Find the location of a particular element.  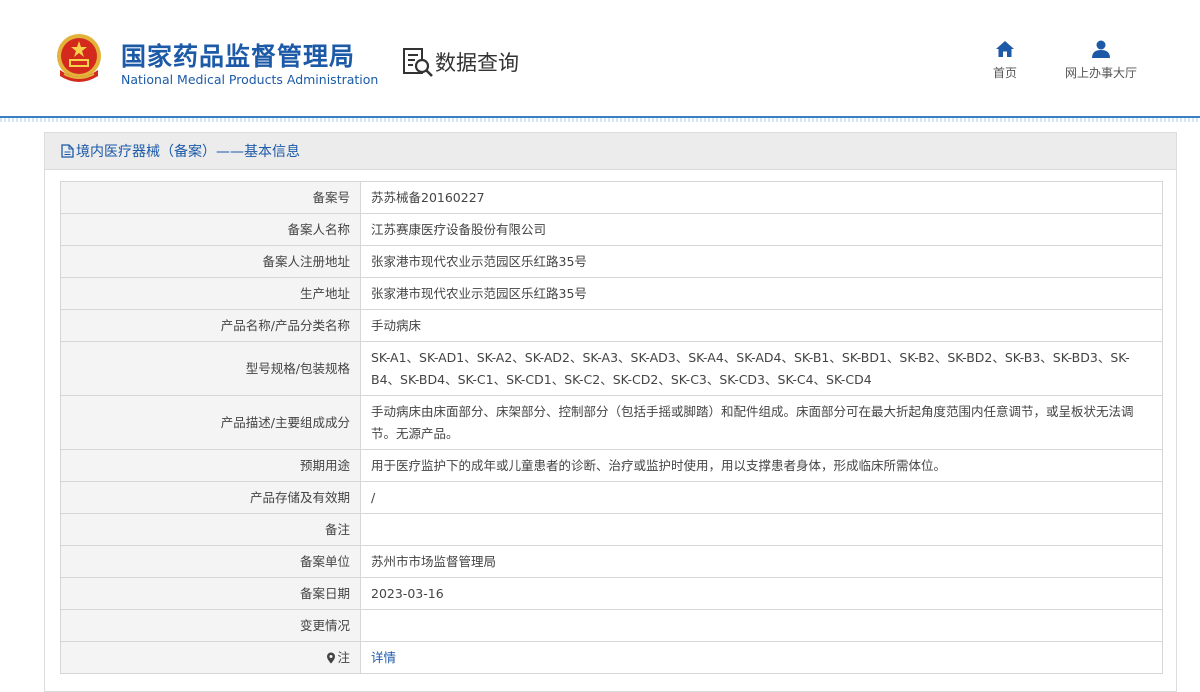

table-row: 注 详情 is located at coordinates (611, 657).